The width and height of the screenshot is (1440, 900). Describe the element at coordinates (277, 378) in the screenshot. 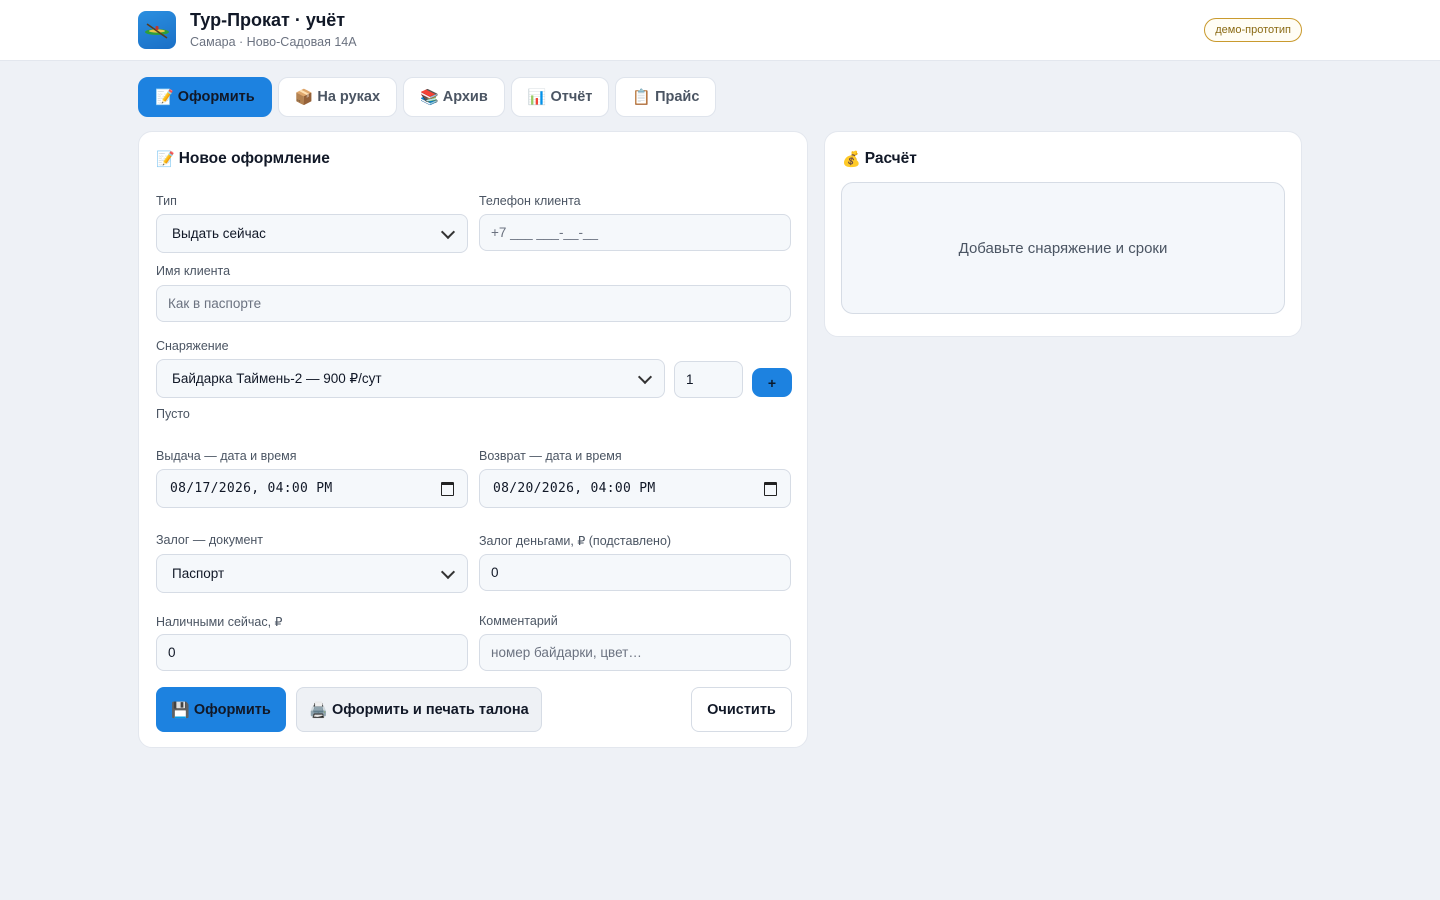

I see `equipment-select-value: Байдарка Таймень-2 — 900 ₽/сут` at that location.